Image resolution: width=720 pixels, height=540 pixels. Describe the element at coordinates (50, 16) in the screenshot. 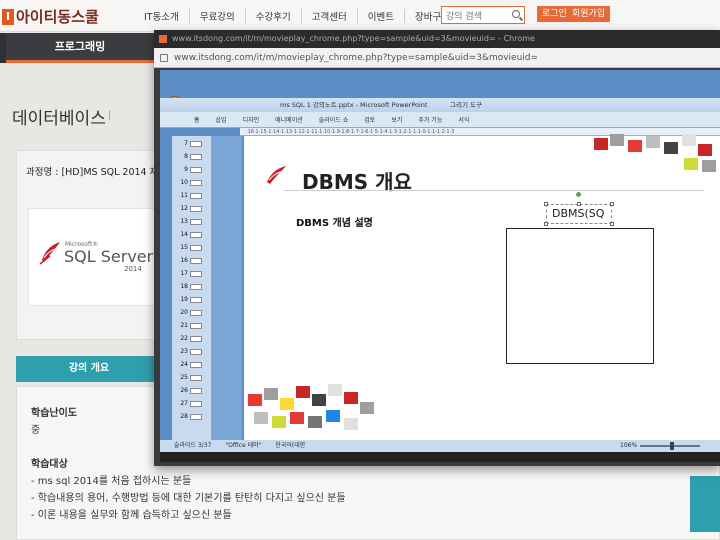

I see `site-logo: I 아이티동스쿨` at that location.